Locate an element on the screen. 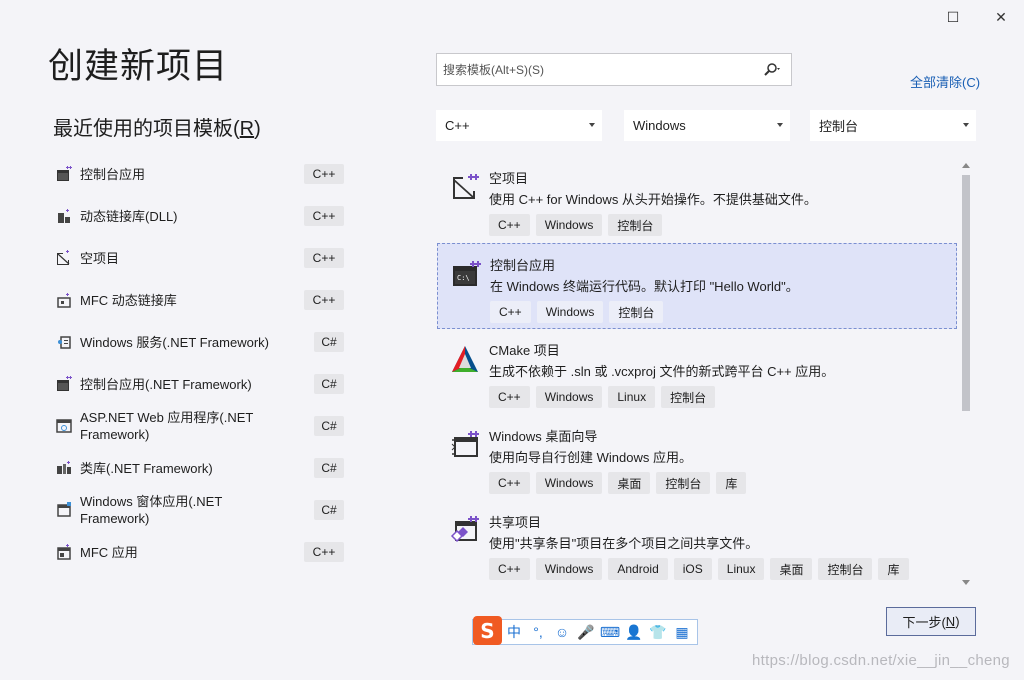 This screenshot has height=680, width=1024. template-description: 生成不依赖于 .sln 或 .vcxproj 文件的新式跨平台 C++ 应用。 is located at coordinates (662, 371).